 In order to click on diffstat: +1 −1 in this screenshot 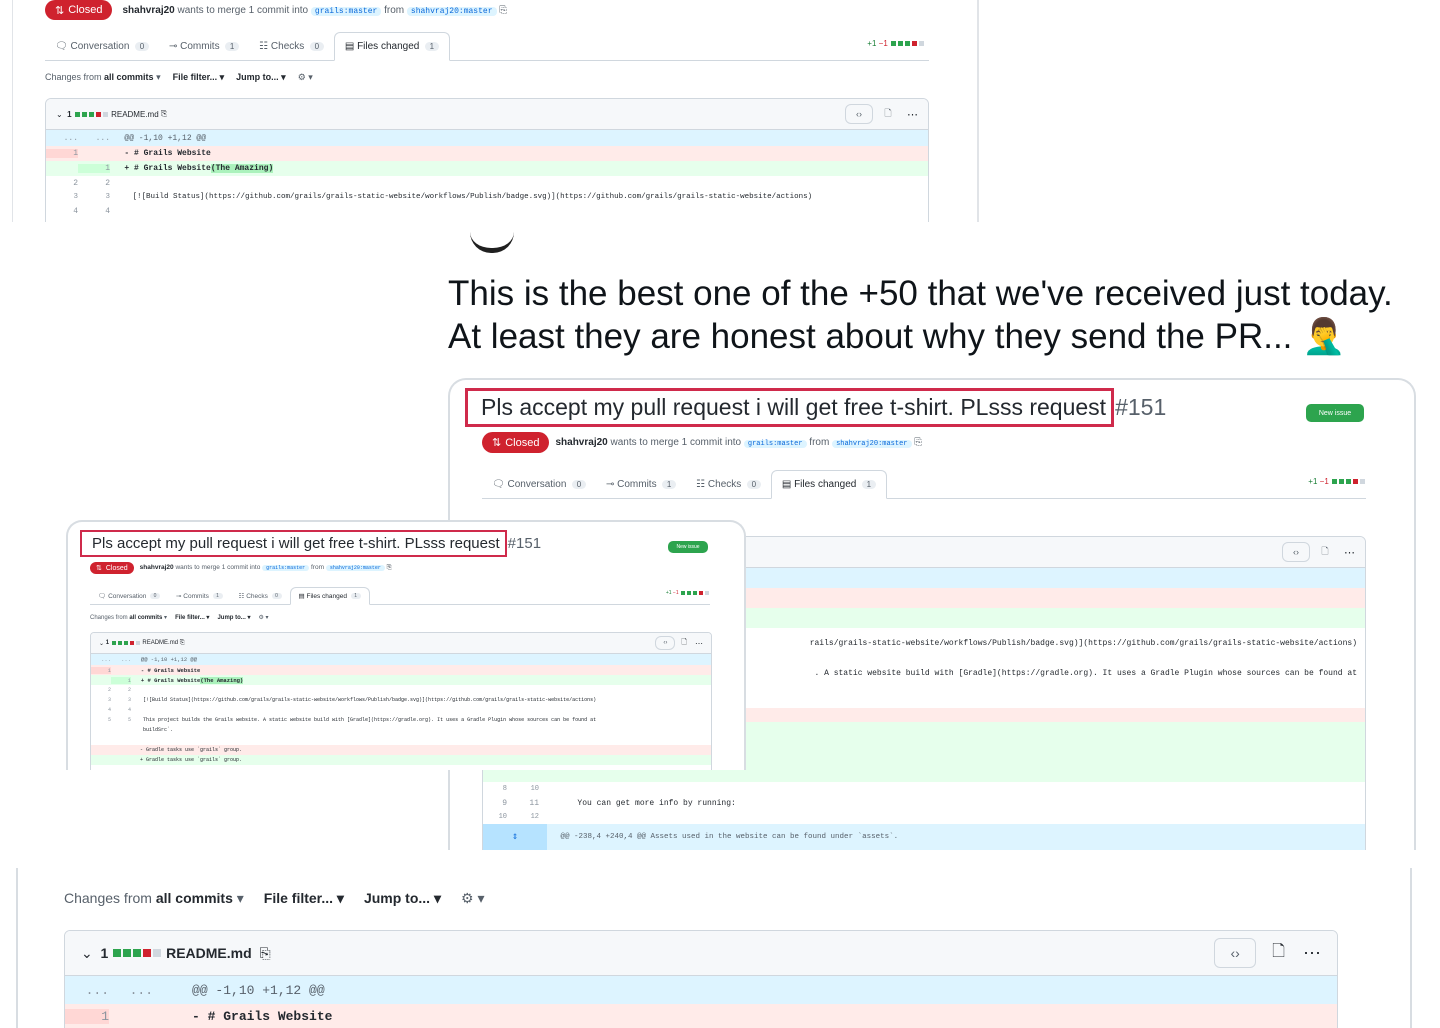, I will do `click(688, 597)`.